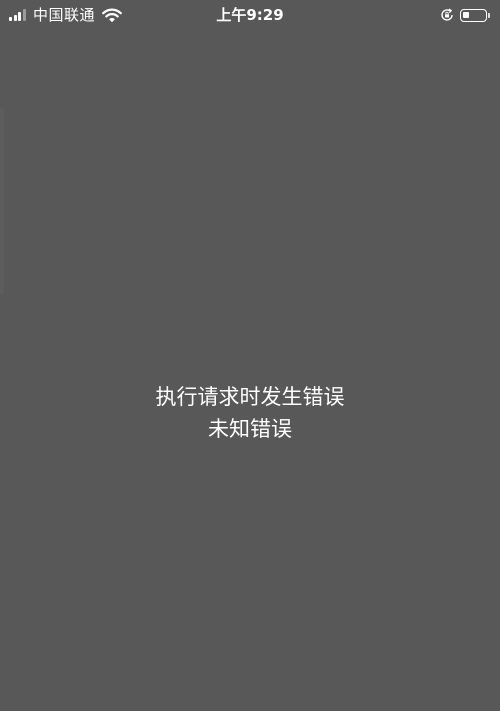  What do you see at coordinates (446, 14) in the screenshot?
I see `orientation-lock-icon` at bounding box center [446, 14].